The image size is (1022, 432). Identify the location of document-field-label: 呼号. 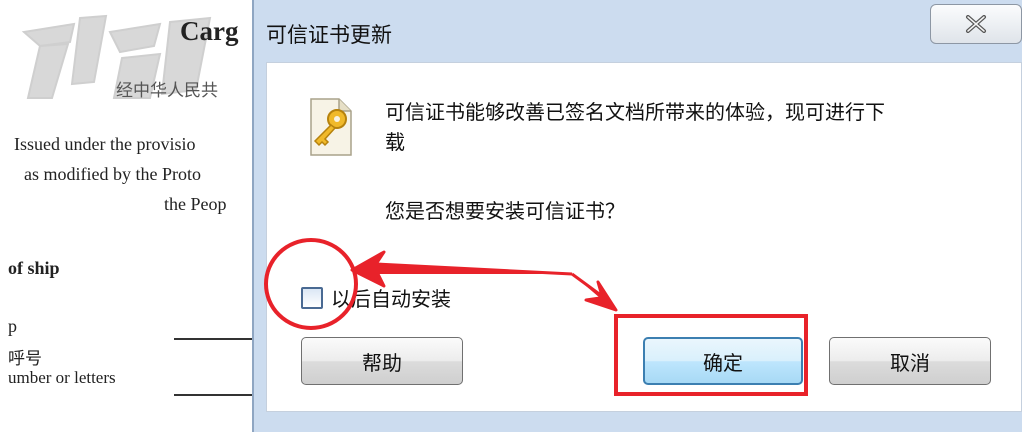
(25, 359).